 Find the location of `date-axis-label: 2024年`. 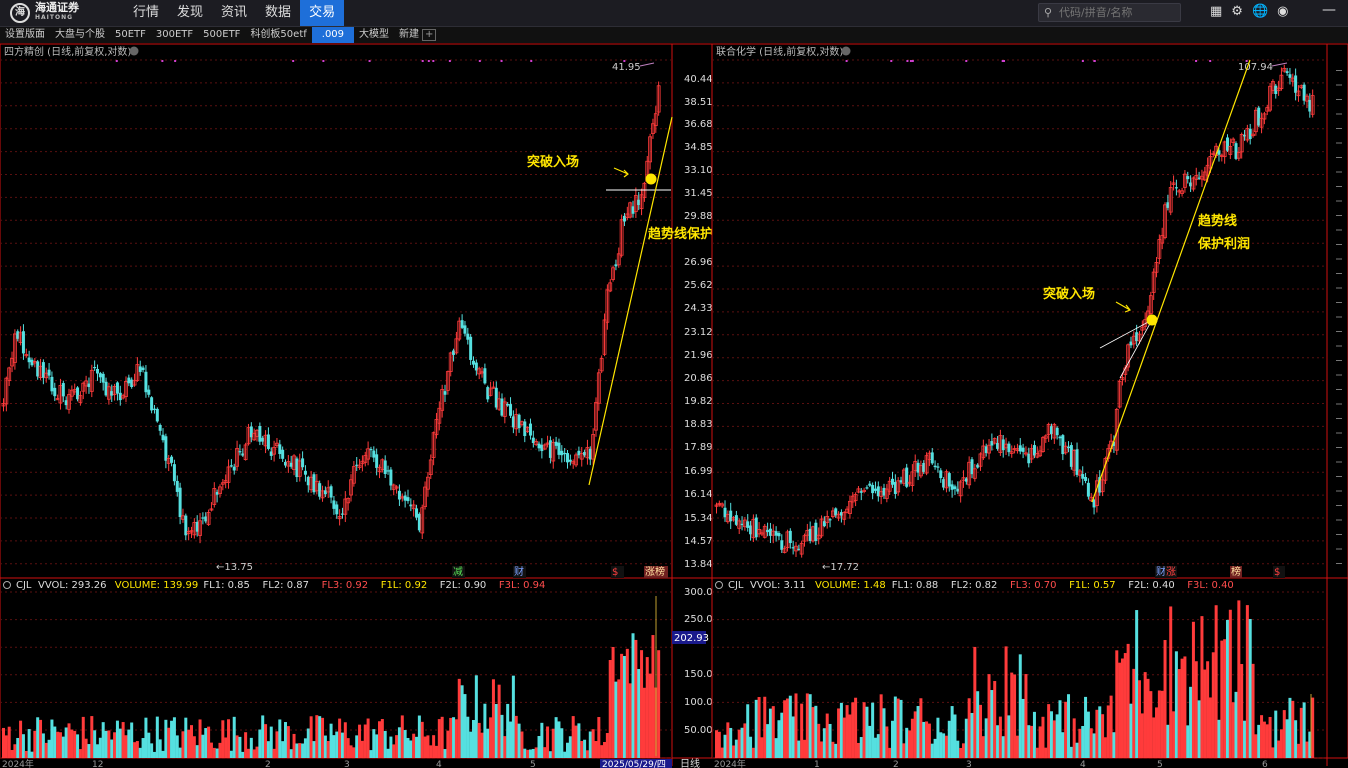

date-axis-label: 2024年 is located at coordinates (730, 763).